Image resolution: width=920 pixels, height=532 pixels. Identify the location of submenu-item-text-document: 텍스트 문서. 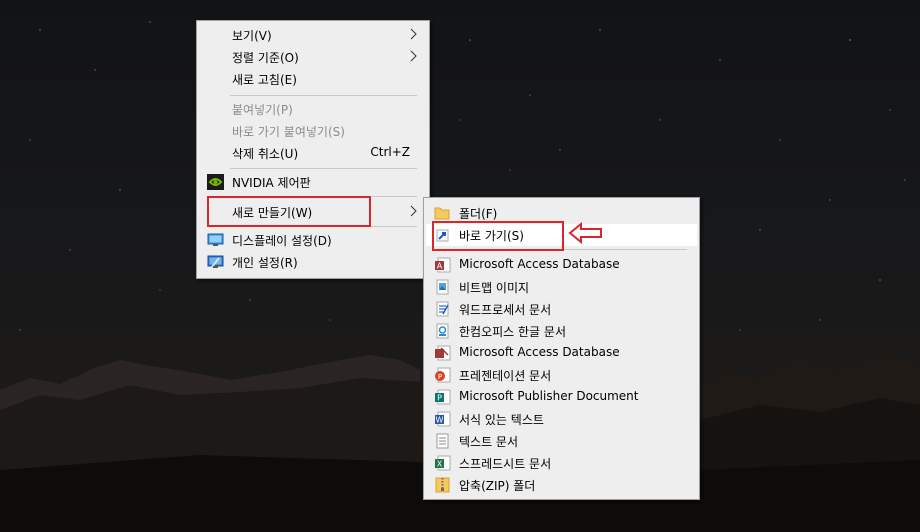
(561, 441).